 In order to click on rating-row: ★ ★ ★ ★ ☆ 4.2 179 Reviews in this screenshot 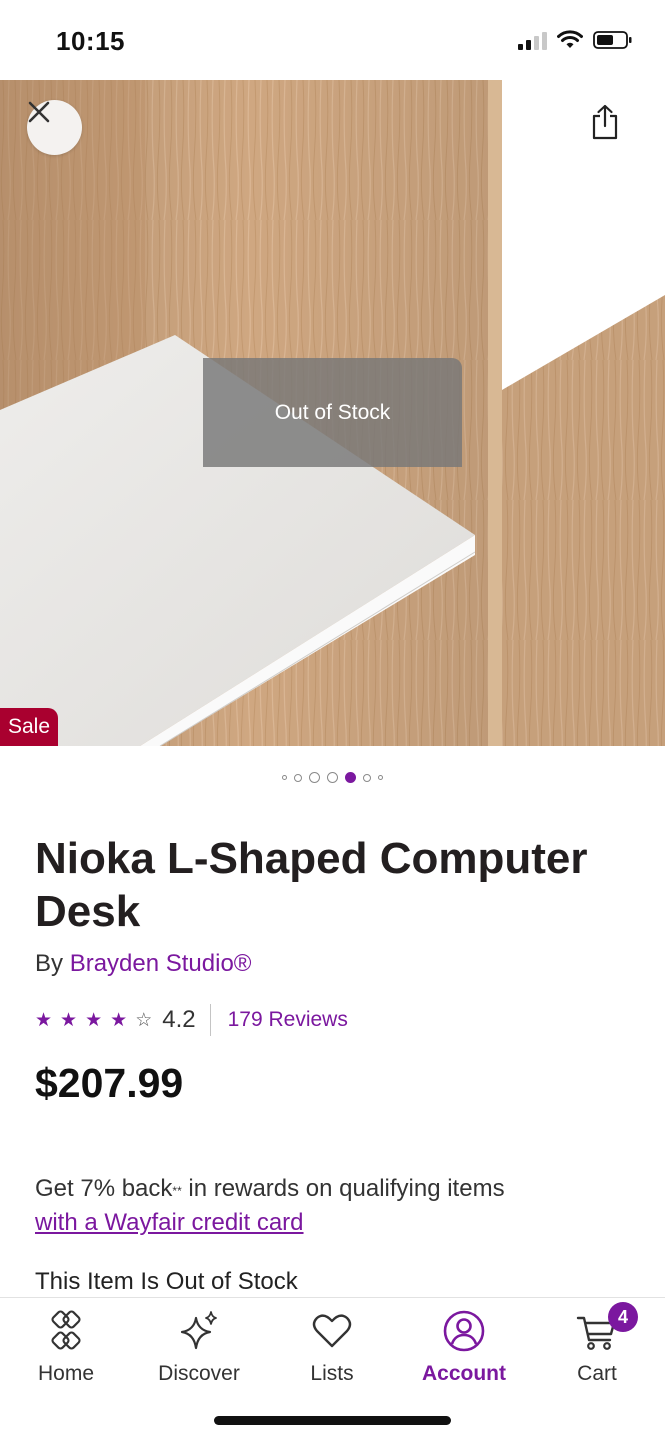, I will do `click(191, 1020)`.